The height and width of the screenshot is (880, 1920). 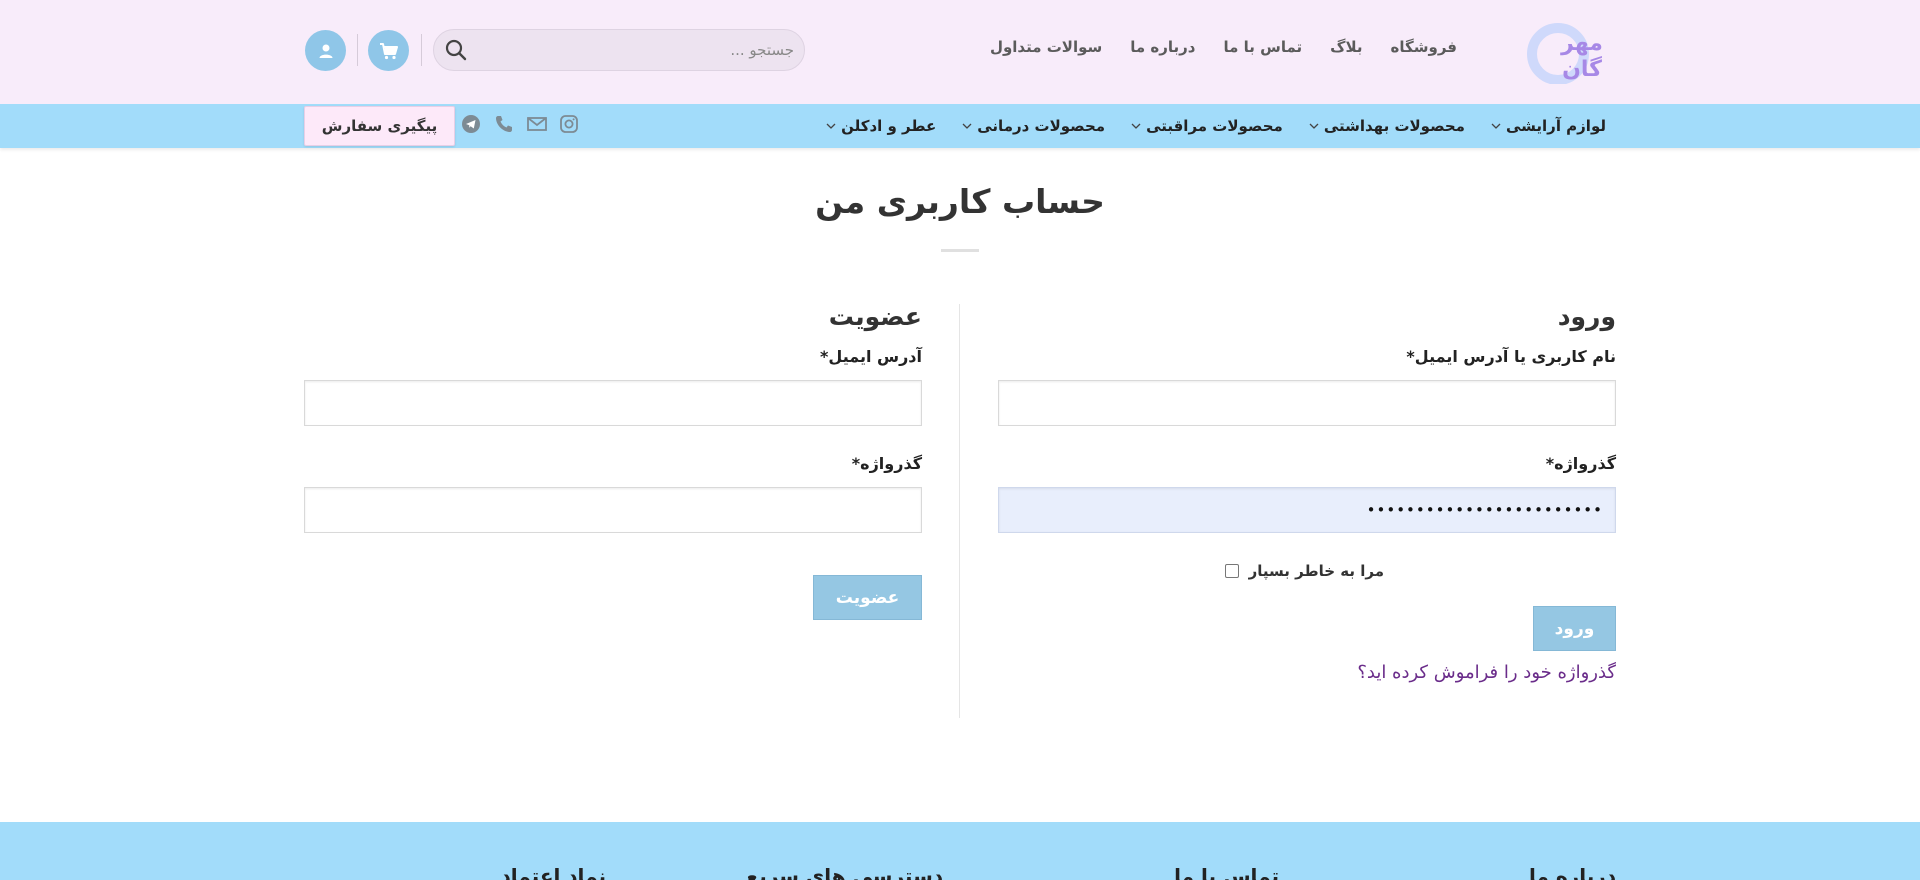 I want to click on login-password-field, so click(x=1307, y=510).